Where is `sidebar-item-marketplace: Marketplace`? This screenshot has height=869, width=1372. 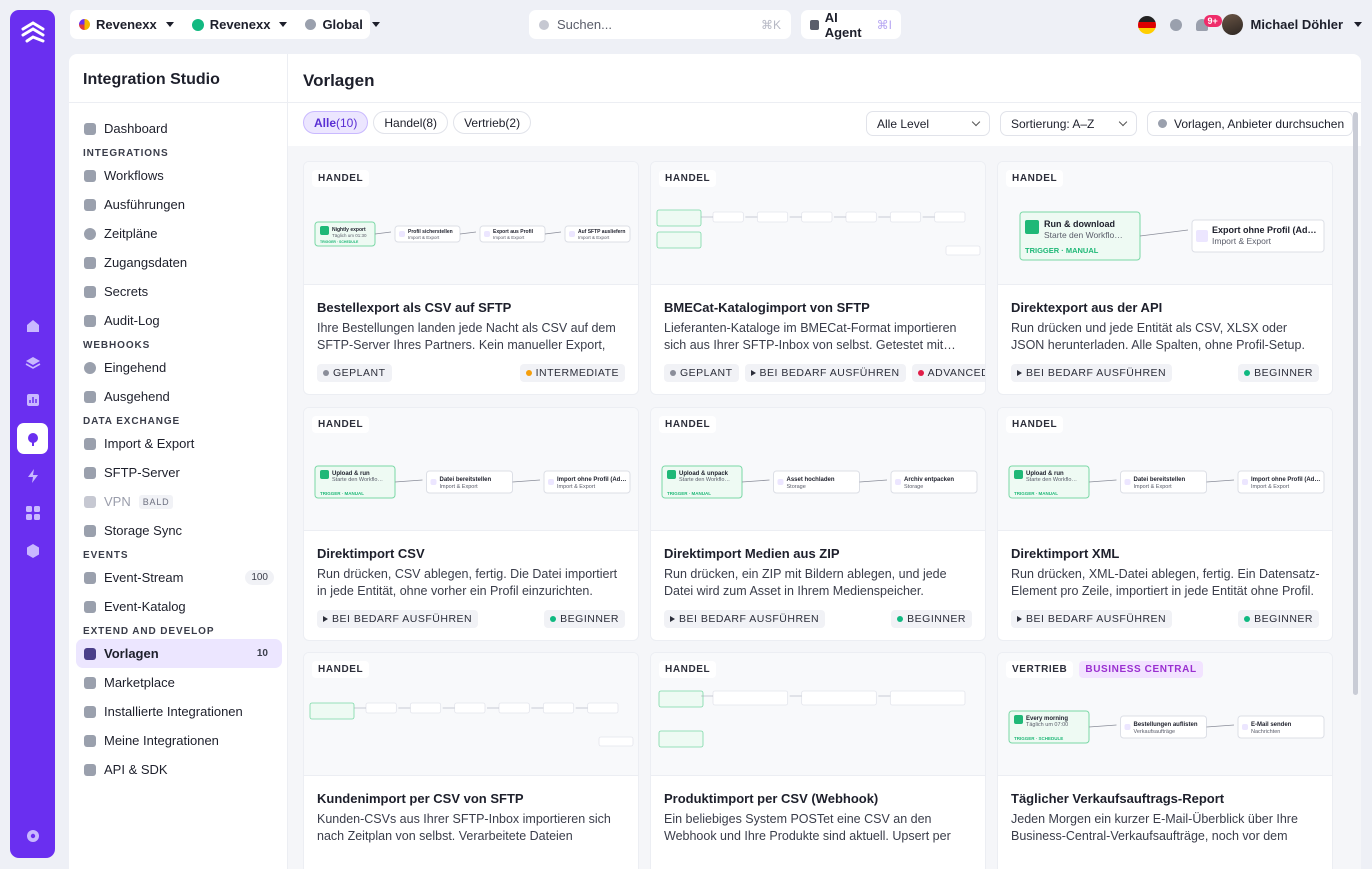 sidebar-item-marketplace: Marketplace is located at coordinates (179, 682).